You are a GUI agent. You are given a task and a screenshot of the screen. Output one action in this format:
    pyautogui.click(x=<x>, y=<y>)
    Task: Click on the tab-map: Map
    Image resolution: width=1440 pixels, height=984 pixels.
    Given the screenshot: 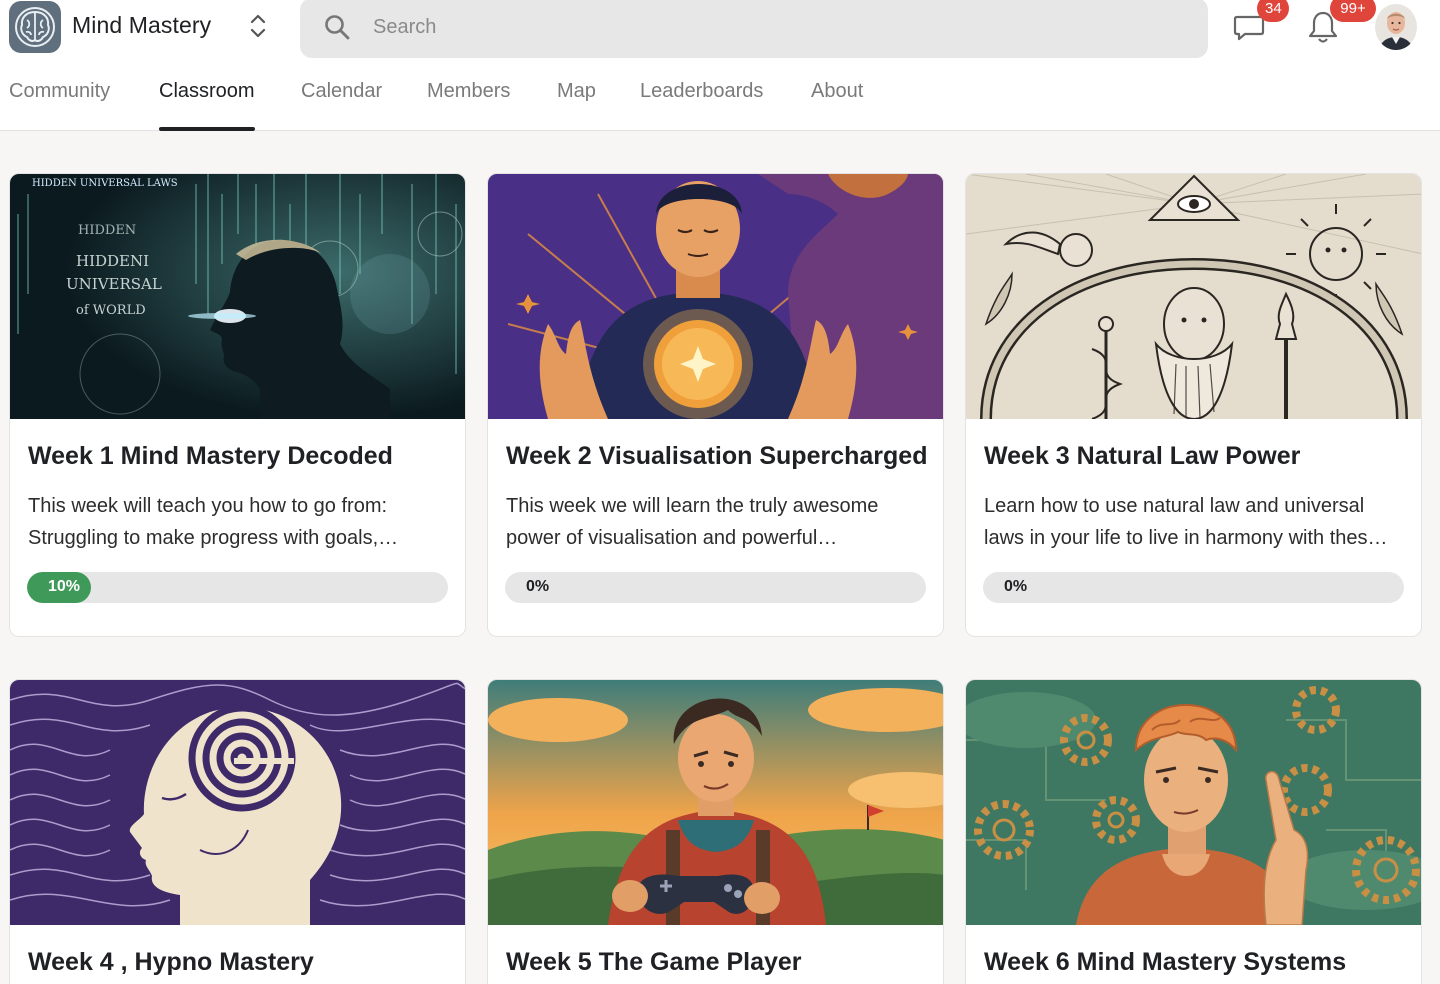 What is the action you would take?
    pyautogui.click(x=576, y=105)
    